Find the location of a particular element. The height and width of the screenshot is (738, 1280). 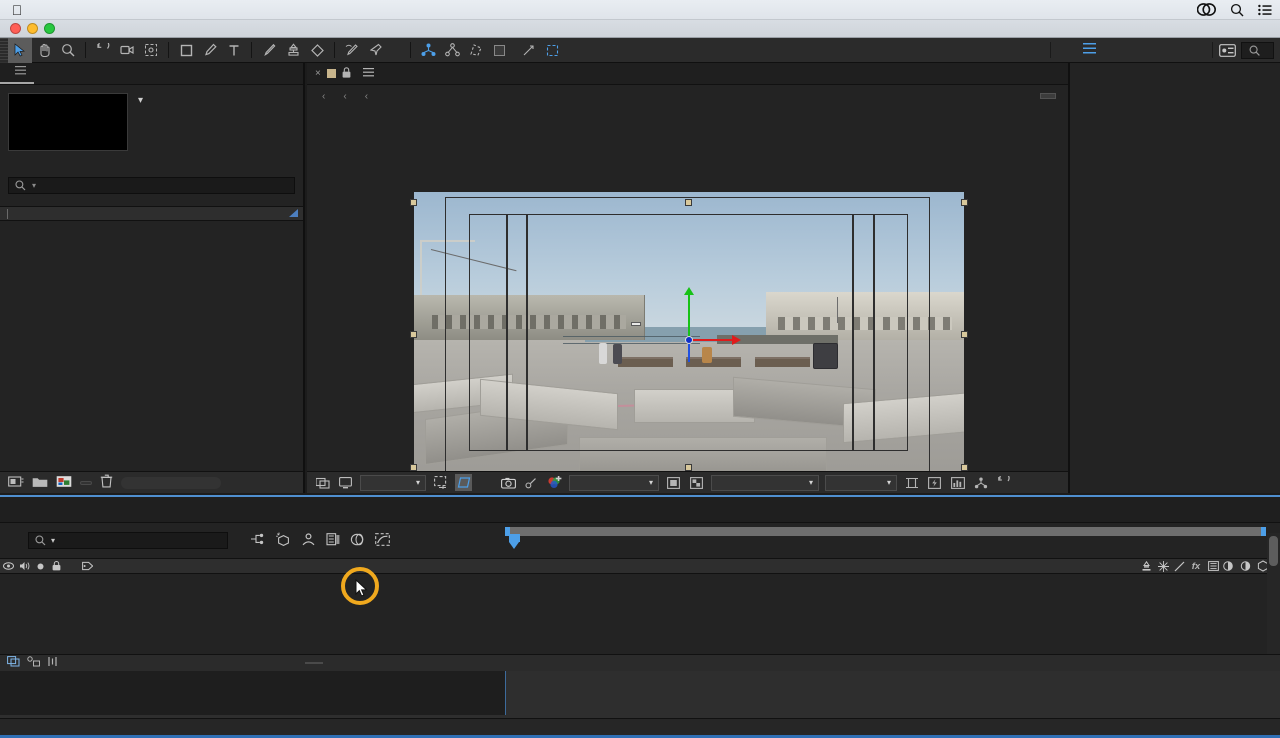

show-channel-icon is located at coordinates (554, 482).